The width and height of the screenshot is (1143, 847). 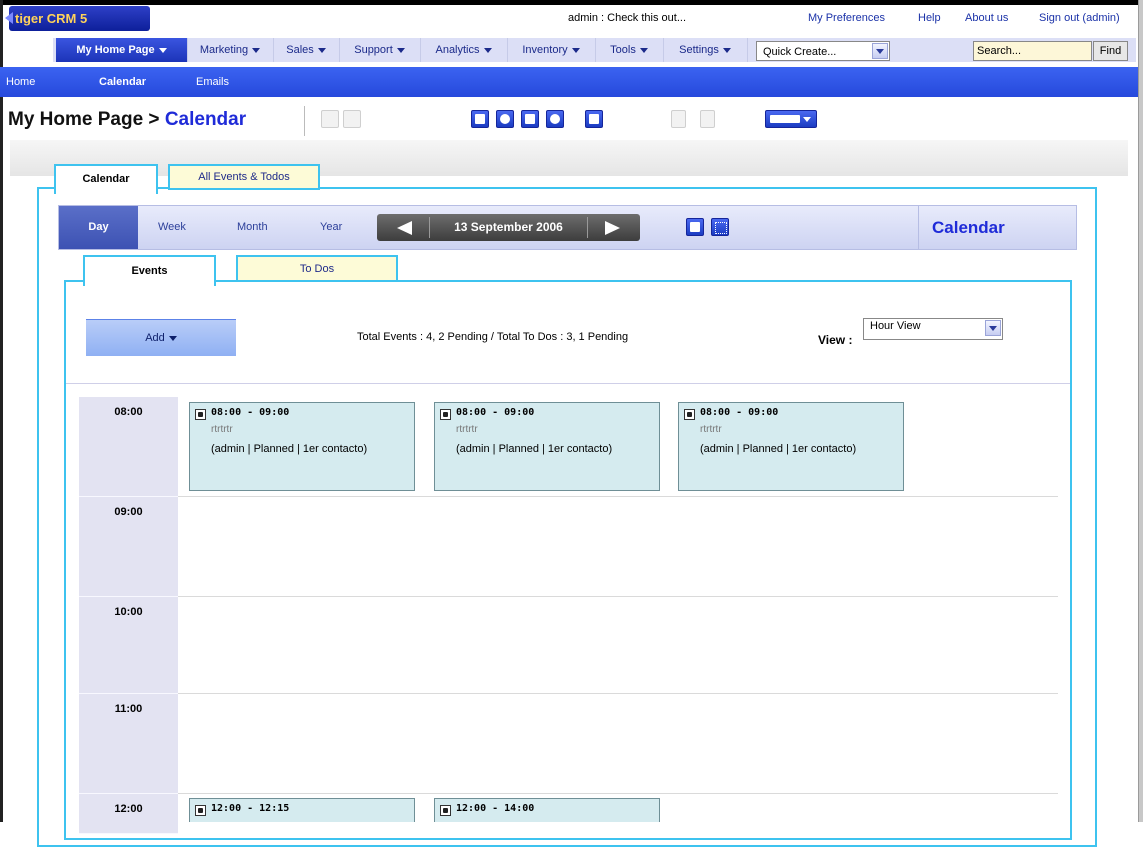 I want to click on menu-label: Analytics, so click(x=457, y=50).